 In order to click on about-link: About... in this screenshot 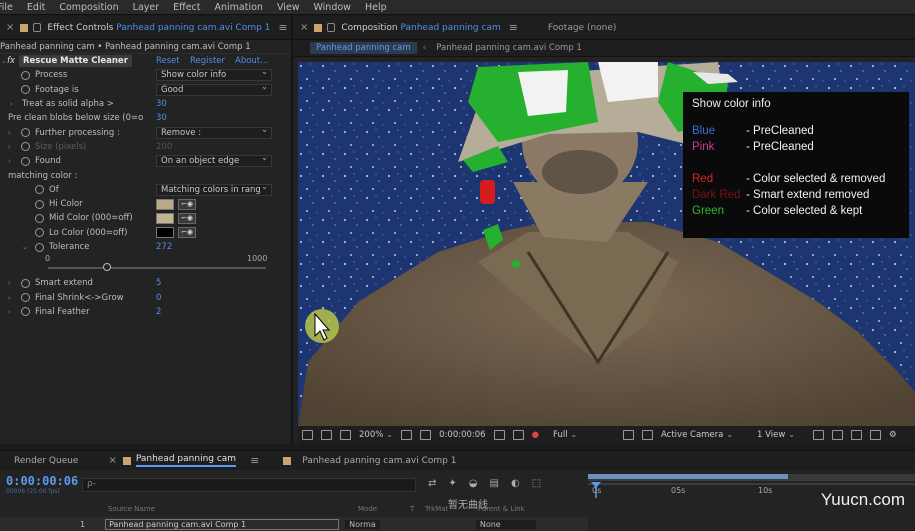, I will do `click(251, 61)`.